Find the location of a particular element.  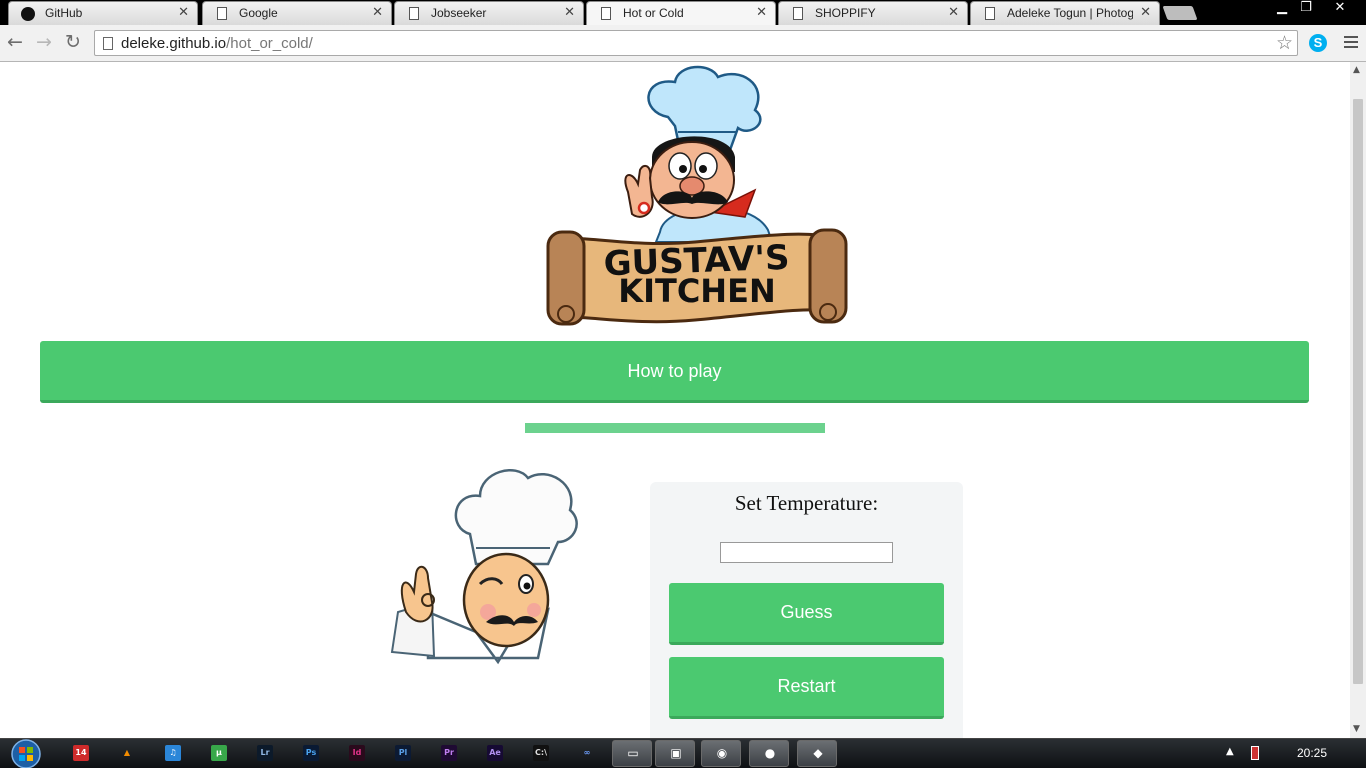

progress-fill is located at coordinates (675, 428).